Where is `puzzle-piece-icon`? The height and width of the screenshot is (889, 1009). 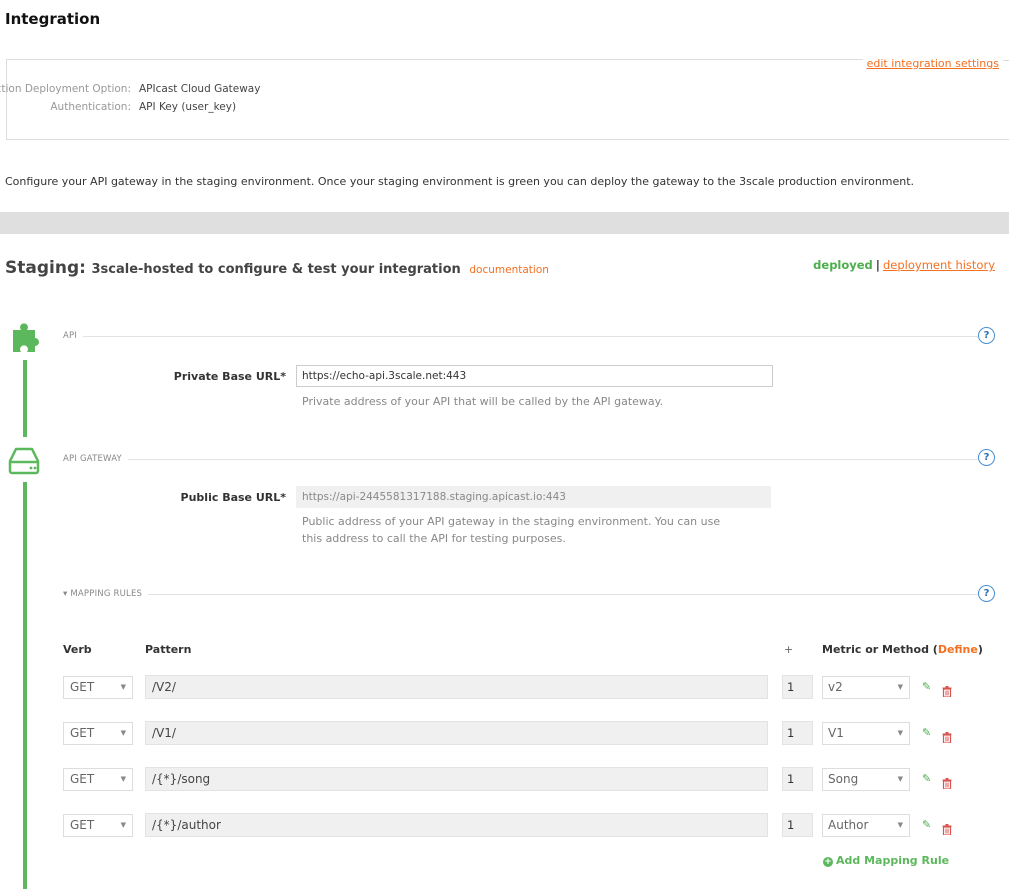
puzzle-piece-icon is located at coordinates (29, 337).